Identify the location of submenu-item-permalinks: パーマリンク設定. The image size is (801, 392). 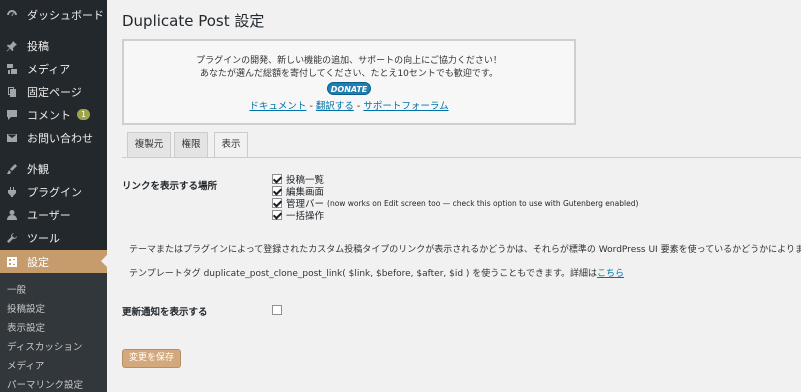
(45, 384).